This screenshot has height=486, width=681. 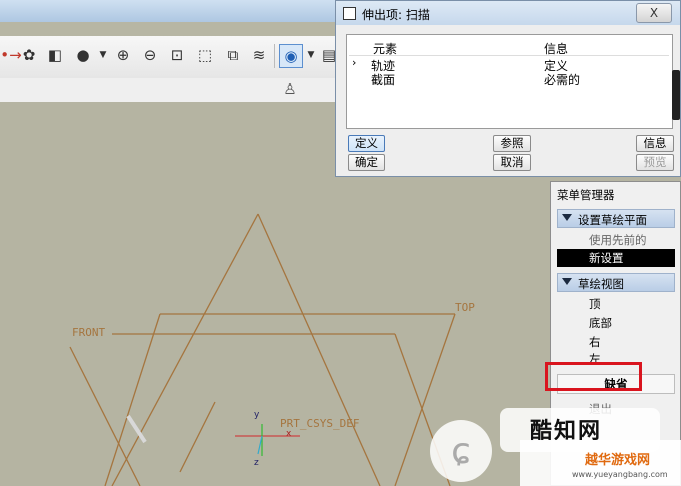 I want to click on figure-icon: ♙, so click(x=290, y=89).